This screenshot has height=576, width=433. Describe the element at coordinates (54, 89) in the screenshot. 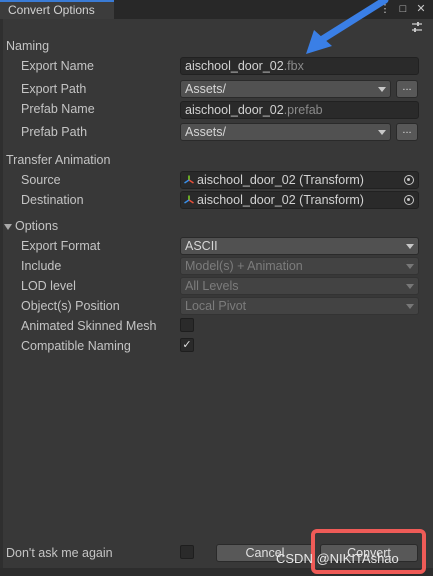

I see `export-path-label: Export Path` at that location.